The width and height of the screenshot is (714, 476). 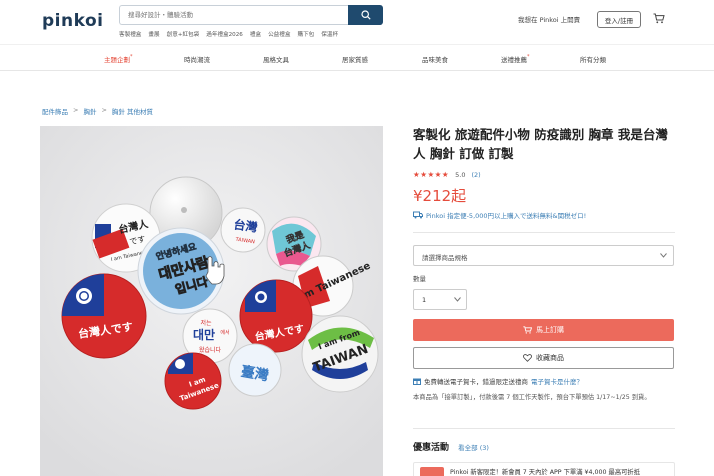 I want to click on keyword-link: 過年禮盒2026, so click(x=224, y=34).